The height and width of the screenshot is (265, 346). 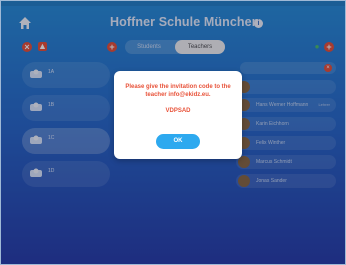 What do you see at coordinates (178, 111) in the screenshot?
I see `invitation-code: VDPSAD` at bounding box center [178, 111].